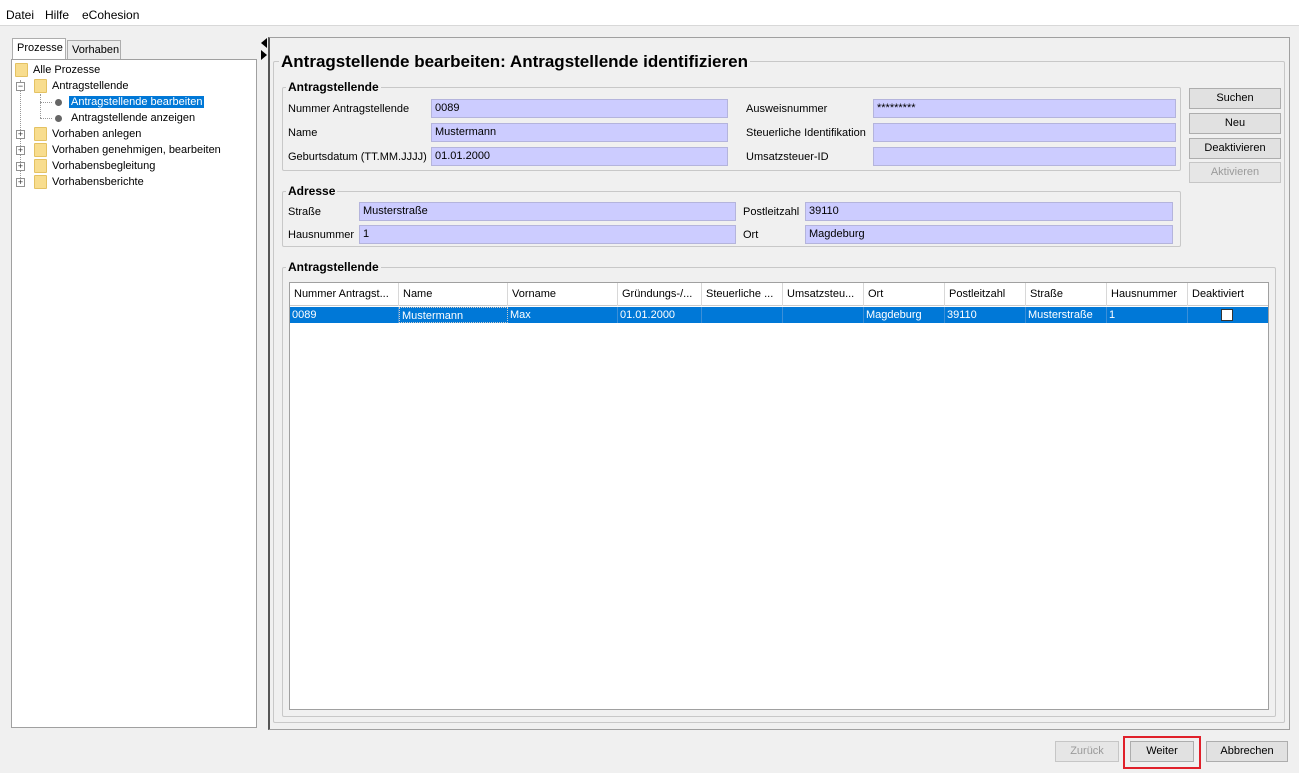 The image size is (1299, 773). Describe the element at coordinates (904, 294) in the screenshot. I see `column-header-ort: Ort` at that location.